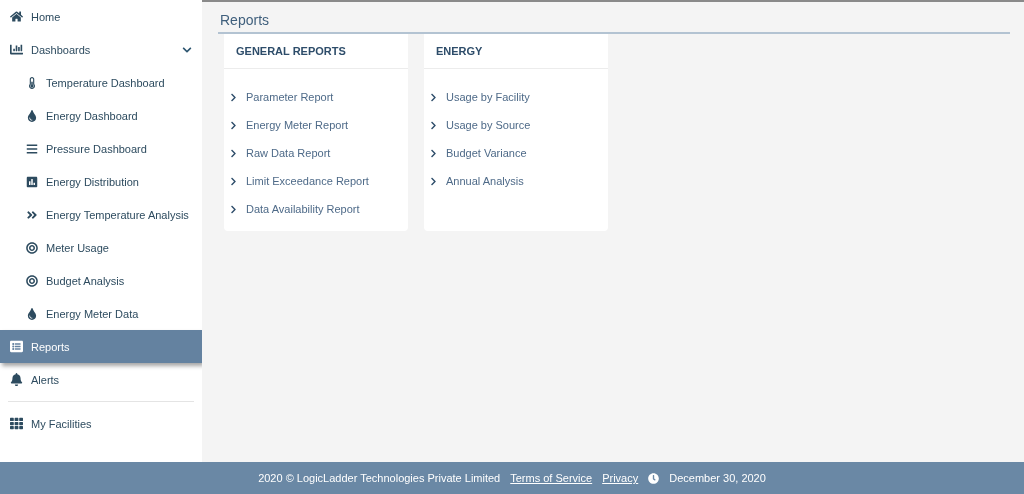  I want to click on sidebar-item: My Facilities, so click(101, 423).